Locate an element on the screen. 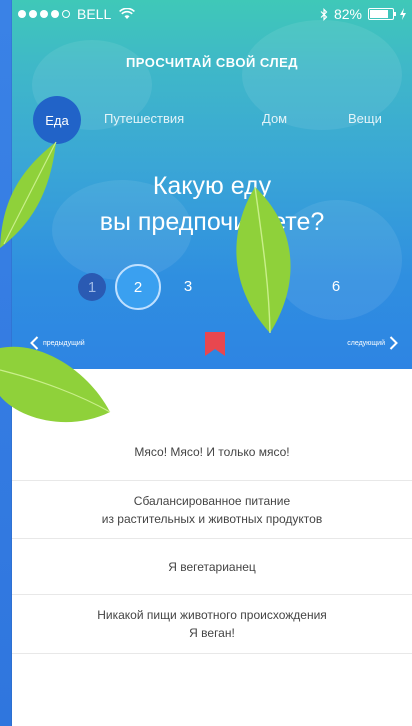  step-6: 6 is located at coordinates (336, 286).